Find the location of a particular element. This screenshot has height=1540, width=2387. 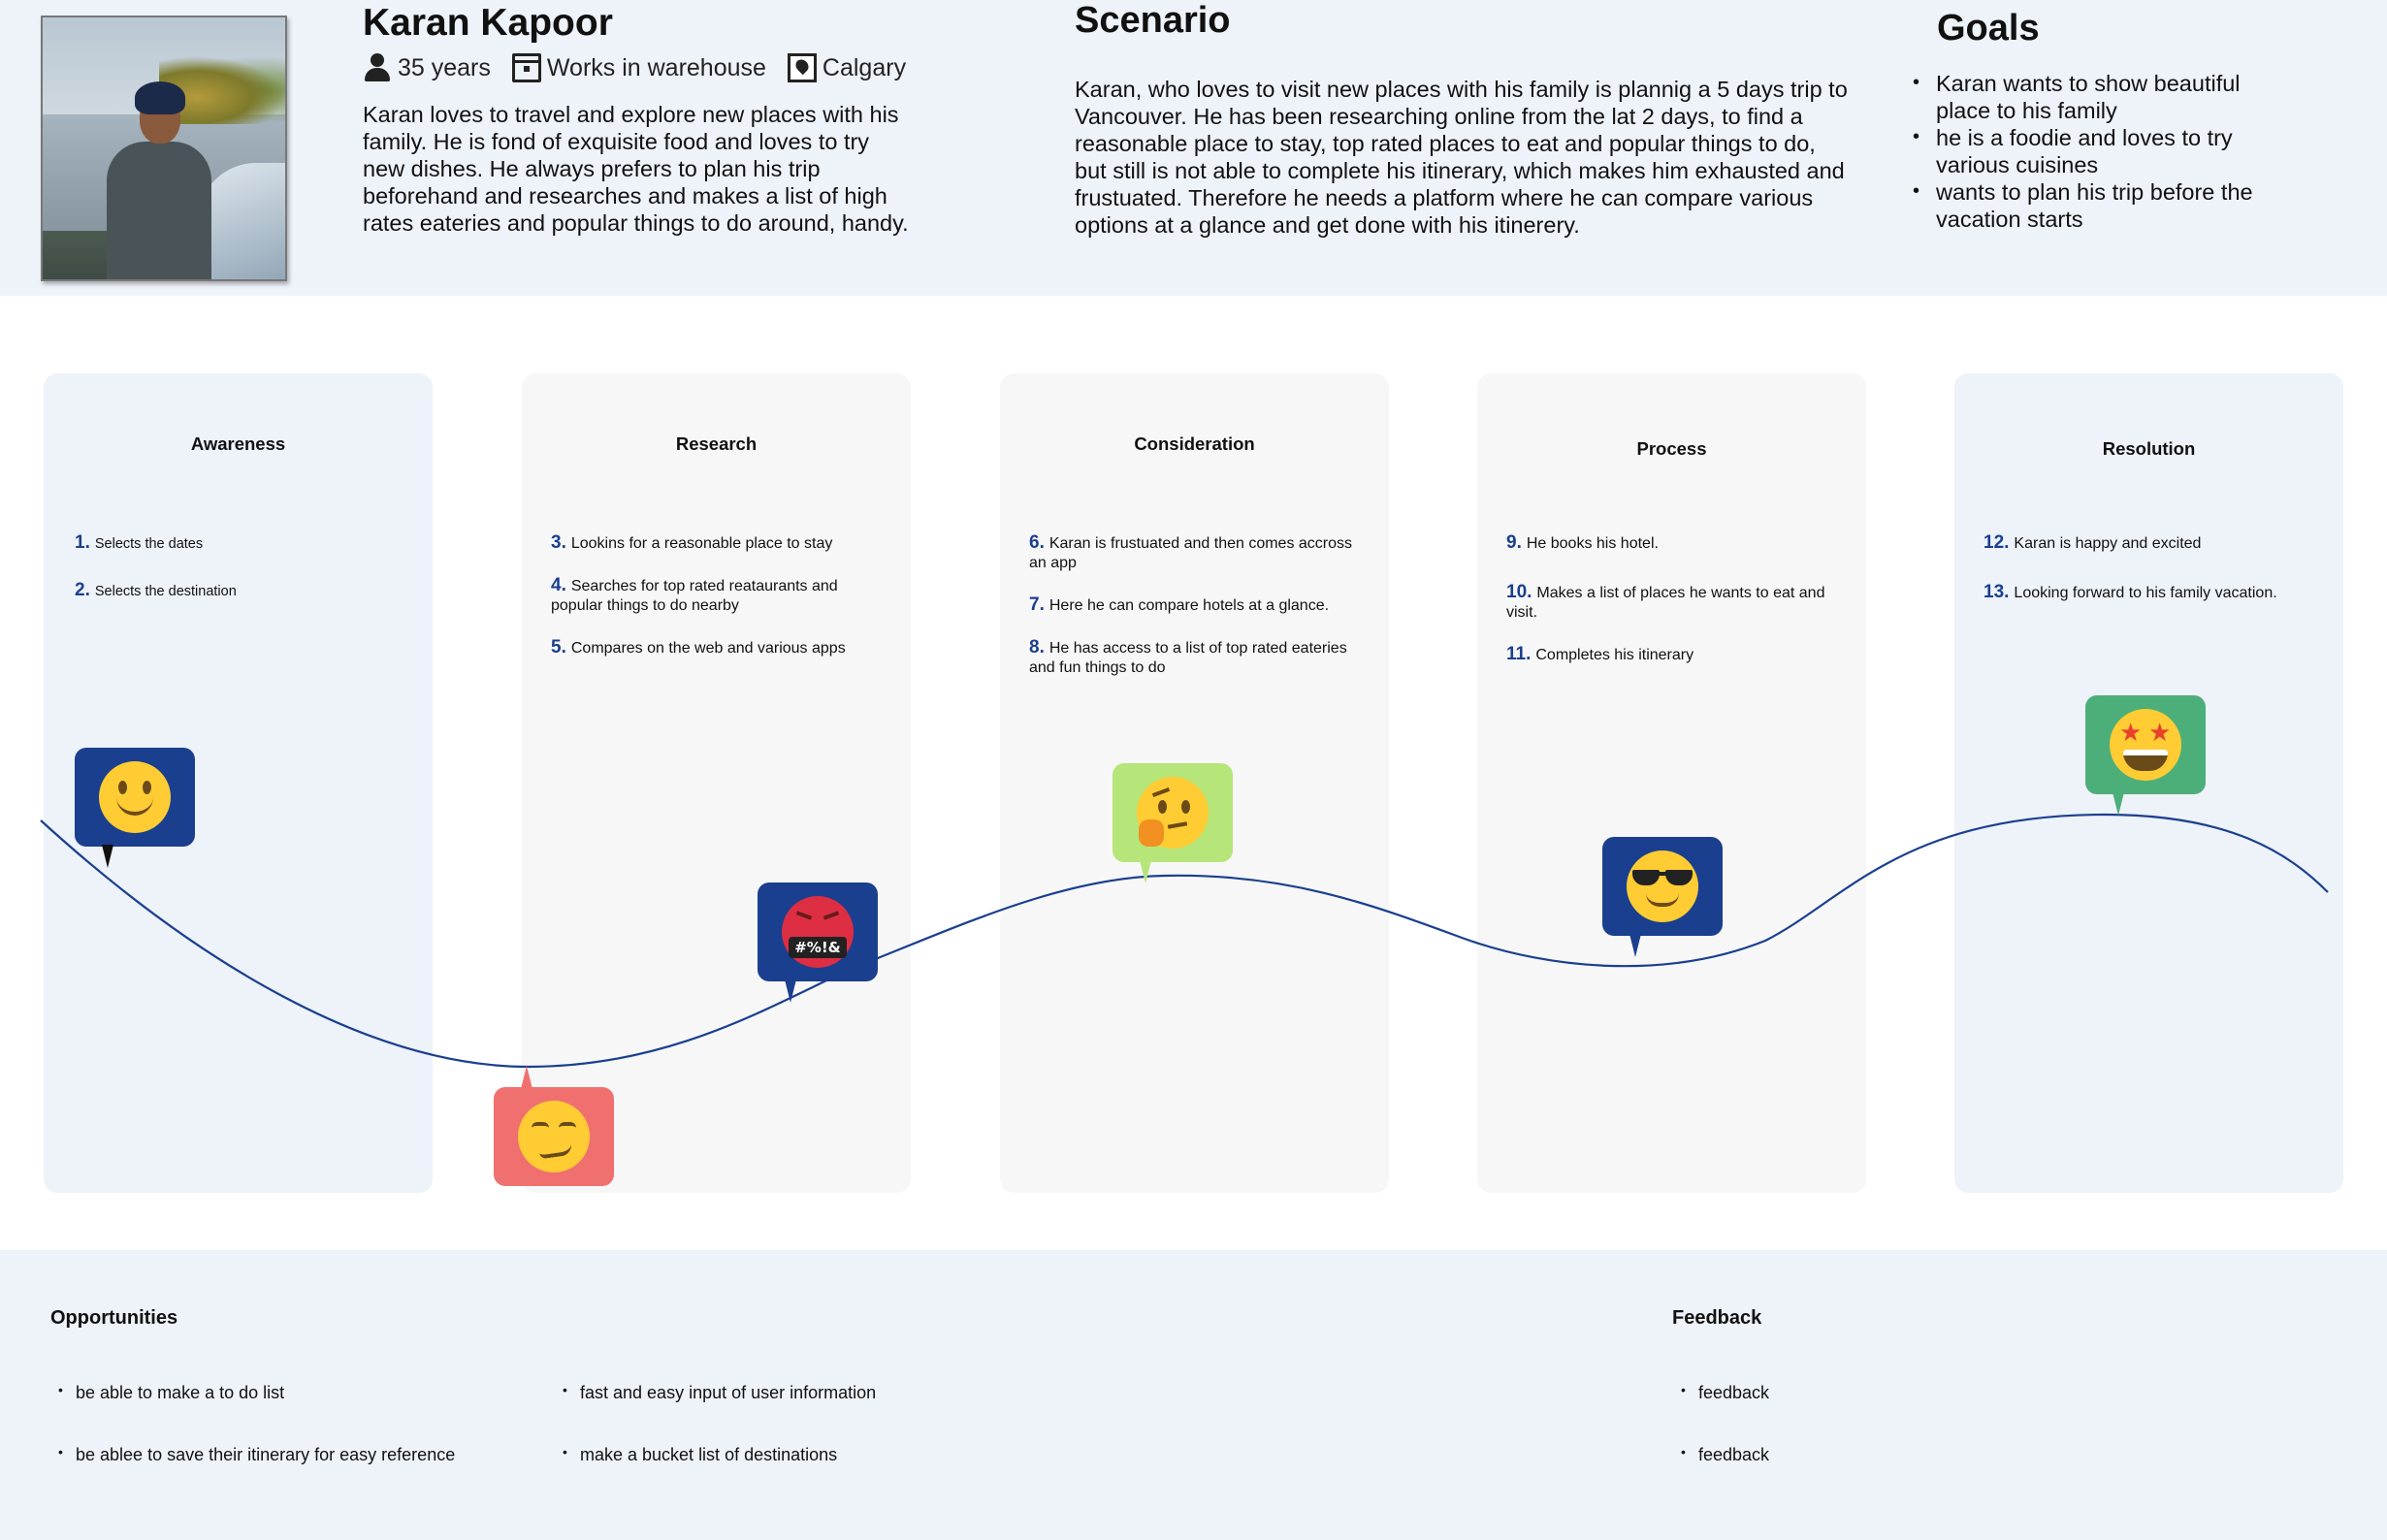

emotion-bubble-sunglasses is located at coordinates (1663, 897).